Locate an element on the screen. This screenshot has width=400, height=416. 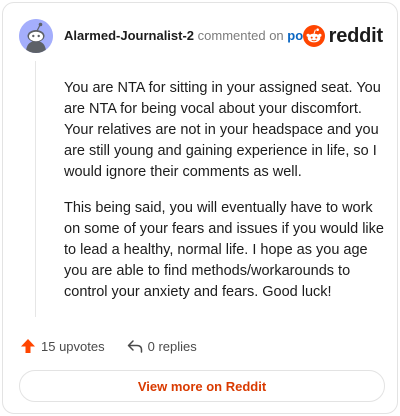
reply-button: 0 replies is located at coordinates (162, 346).